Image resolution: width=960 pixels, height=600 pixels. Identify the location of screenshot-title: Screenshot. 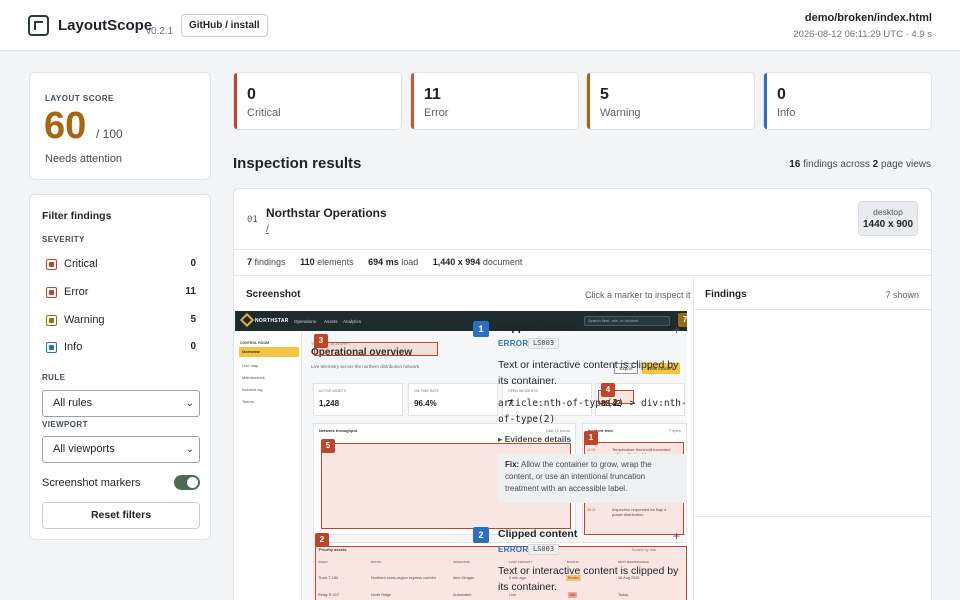
(273, 294).